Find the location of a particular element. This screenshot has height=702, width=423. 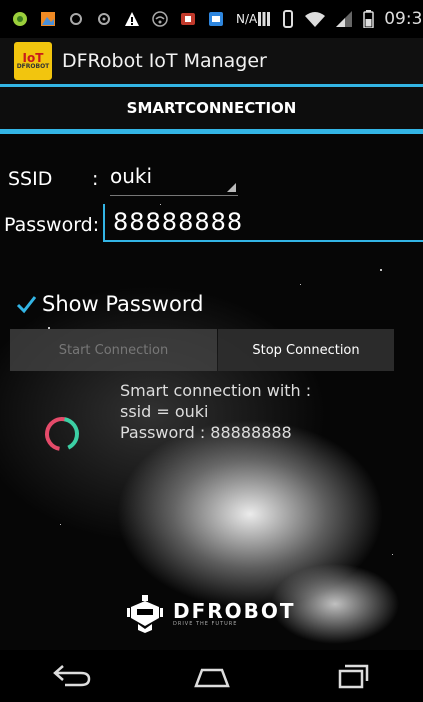

status-bar: N/A 09:37 is located at coordinates (211, 19).